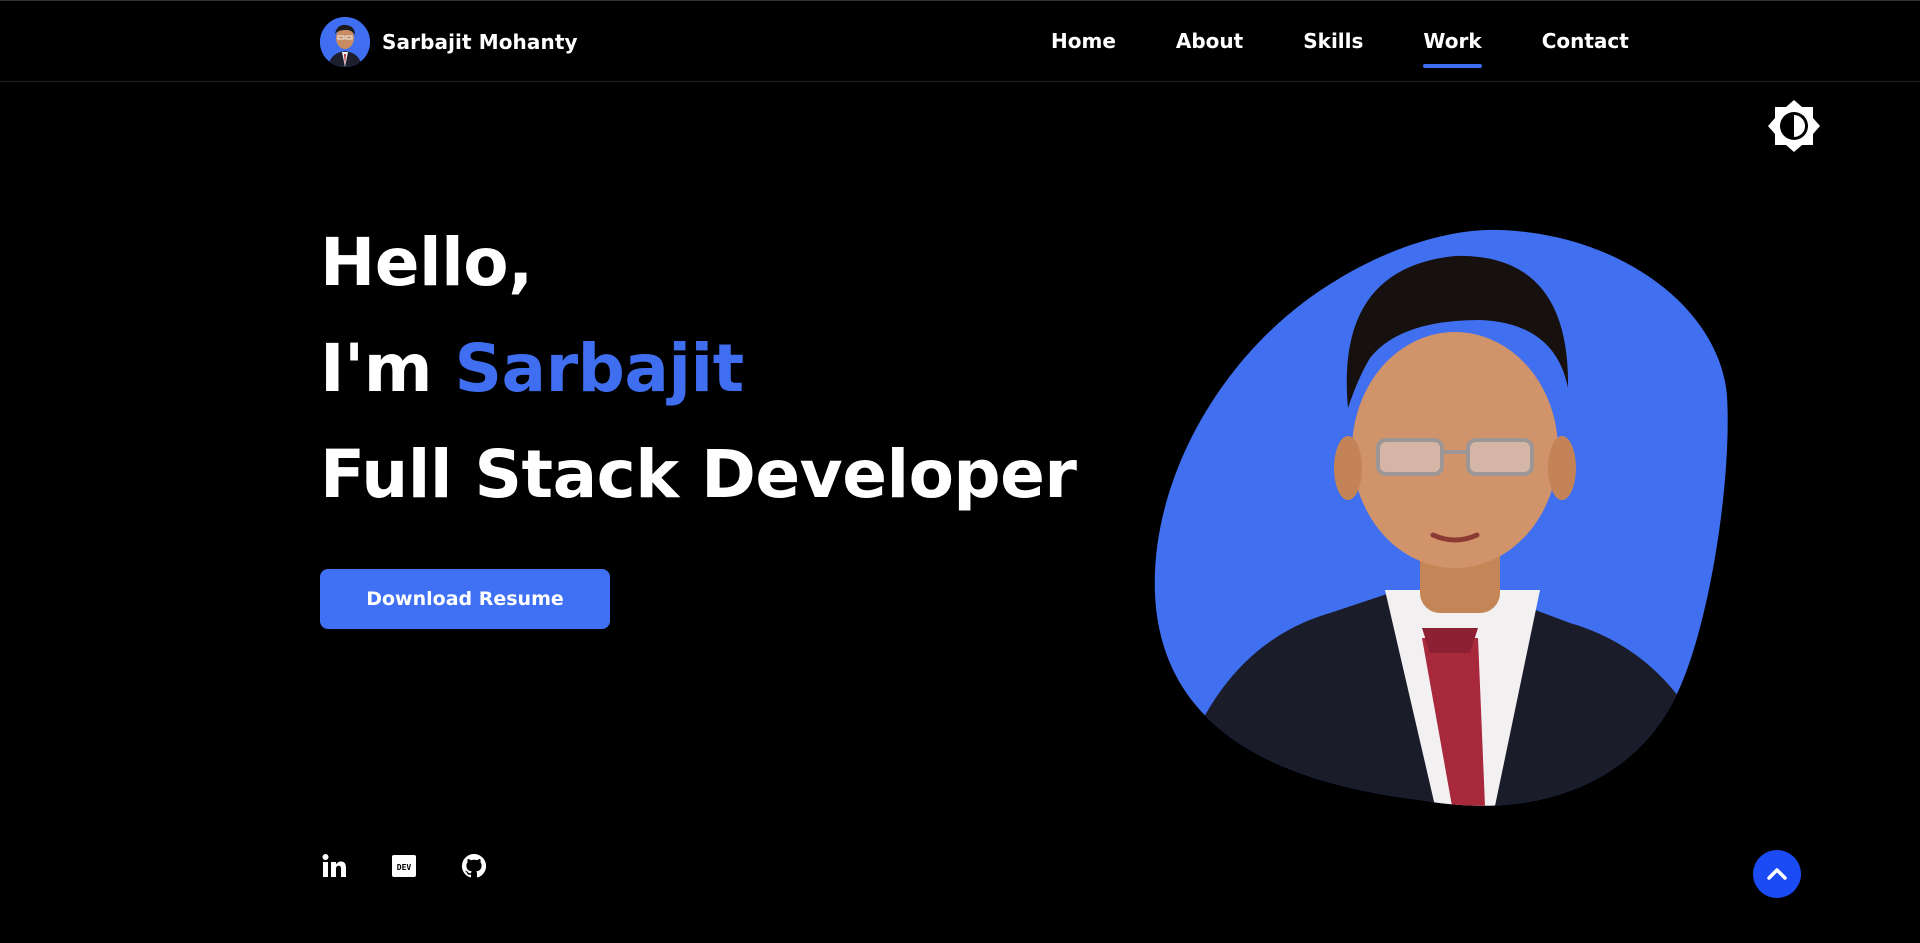 Image resolution: width=1920 pixels, height=943 pixels. I want to click on hero-name: Sarbajit, so click(599, 368).